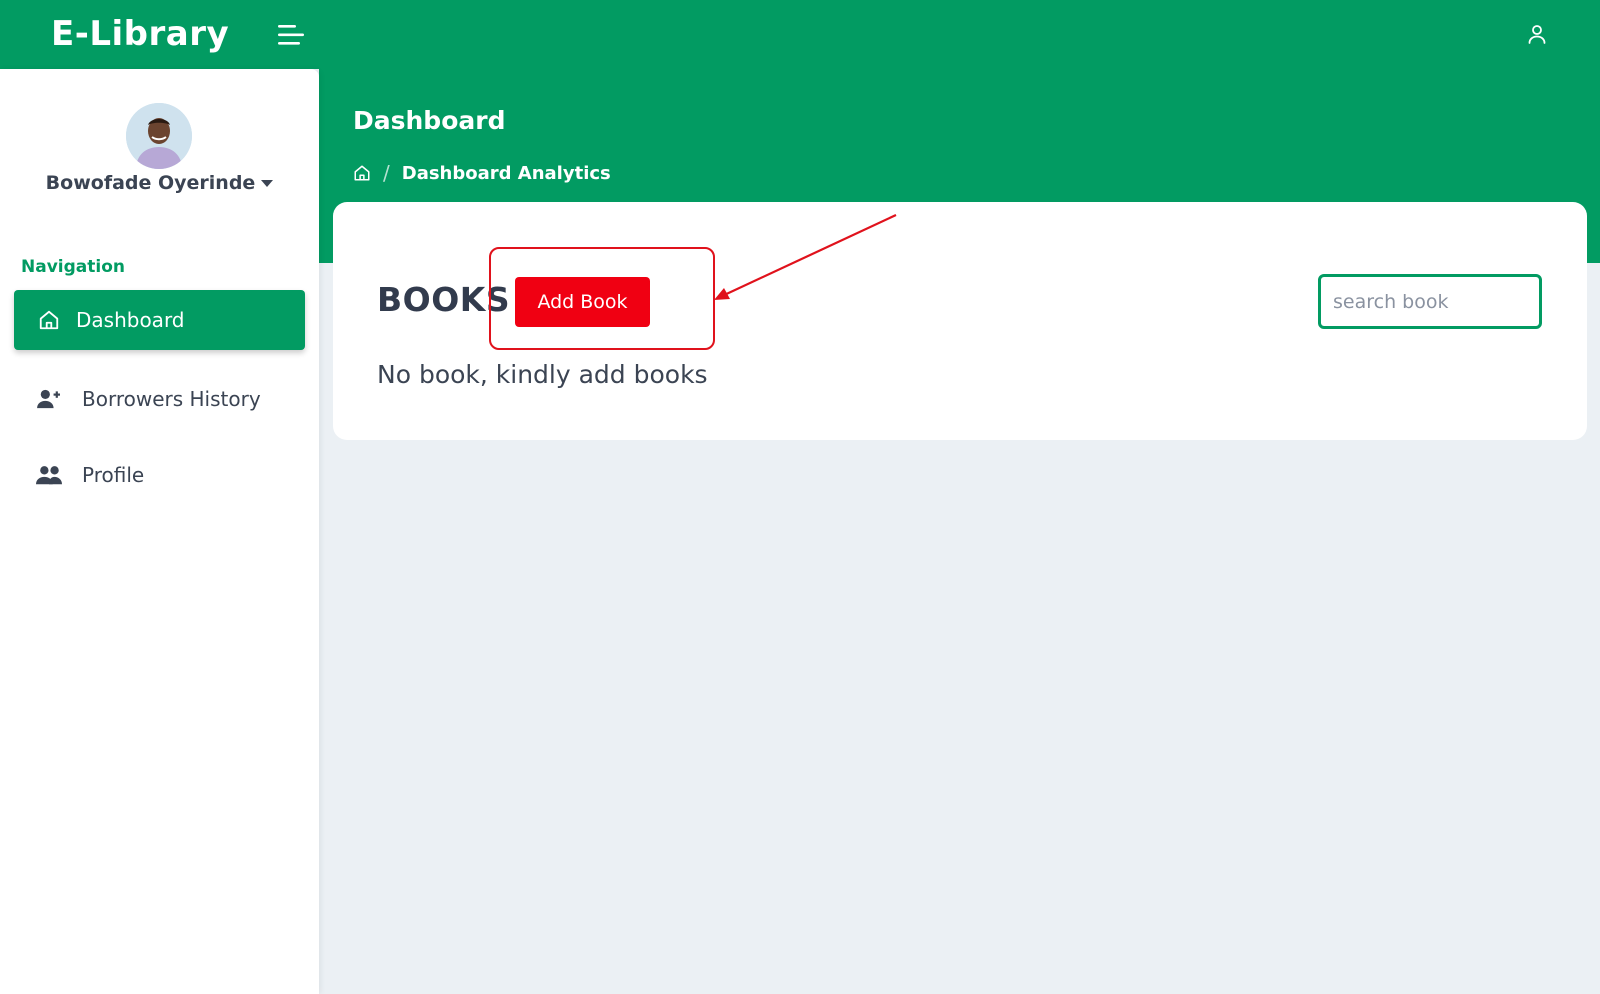  Describe the element at coordinates (800, 34) in the screenshot. I see `top-bar: E-Library` at that location.